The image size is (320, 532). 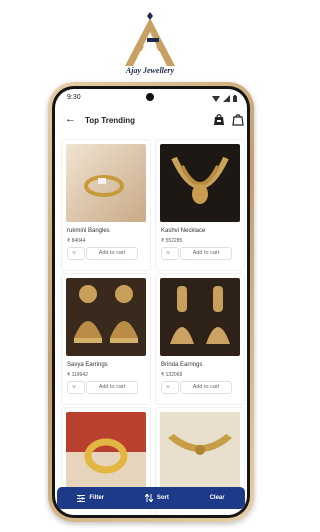 What do you see at coordinates (87, 365) in the screenshot?
I see `product-name: Savya Earrings` at bounding box center [87, 365].